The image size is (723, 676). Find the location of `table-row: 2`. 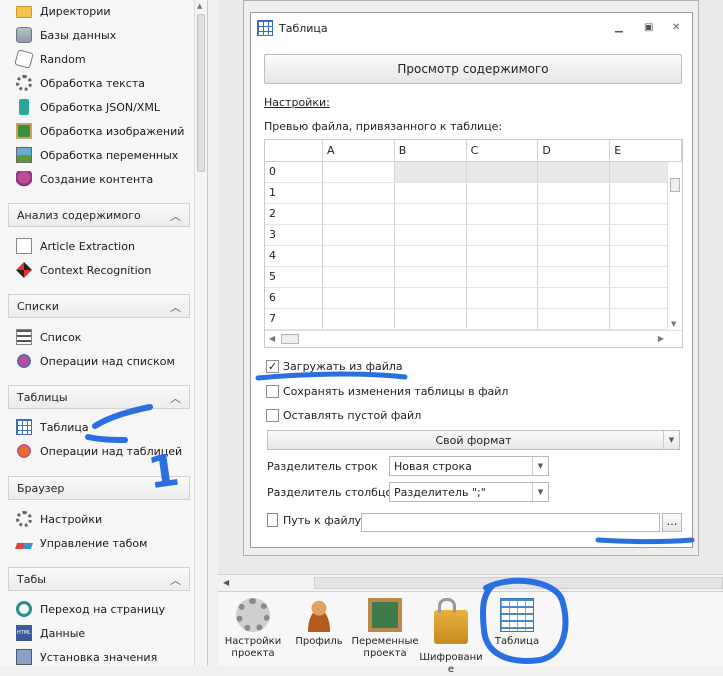

table-row: 2 is located at coordinates (473, 214).